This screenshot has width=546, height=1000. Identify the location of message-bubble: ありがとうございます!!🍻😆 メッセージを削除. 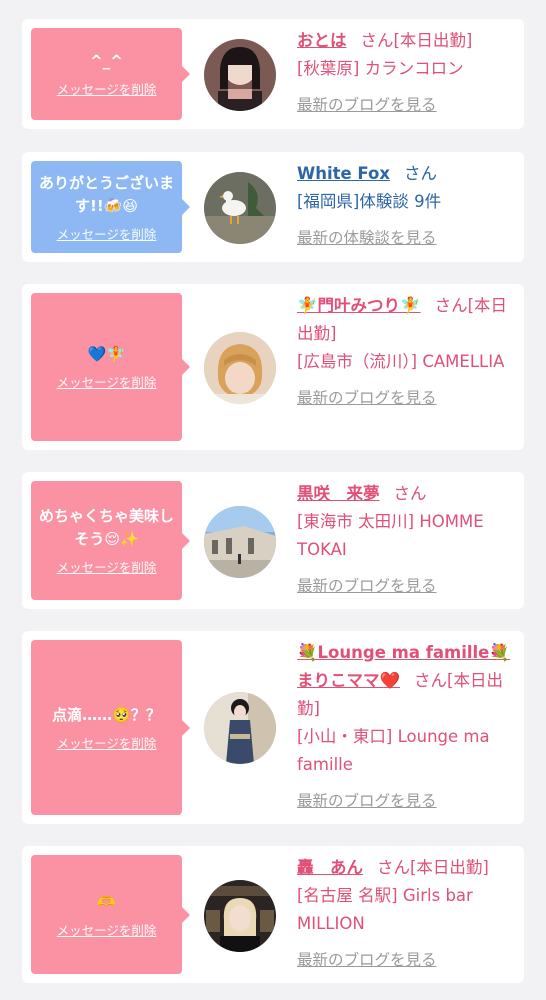
(106, 207).